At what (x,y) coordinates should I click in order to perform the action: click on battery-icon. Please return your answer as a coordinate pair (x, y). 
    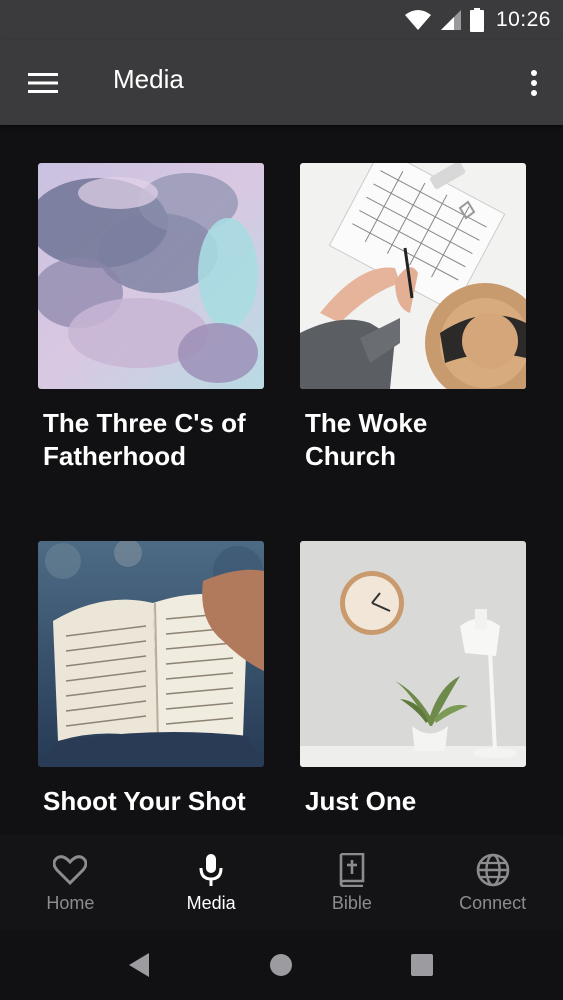
    Looking at the image, I should click on (476, 20).